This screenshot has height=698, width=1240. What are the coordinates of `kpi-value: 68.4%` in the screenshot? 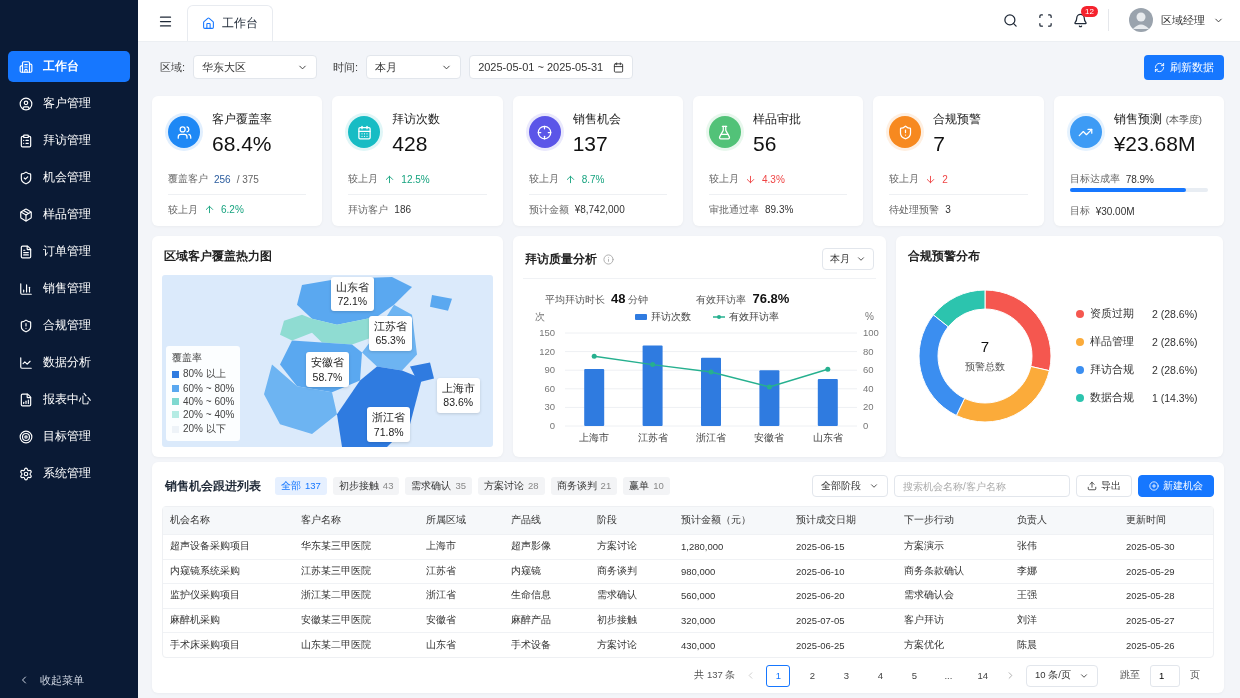 It's located at (242, 144).